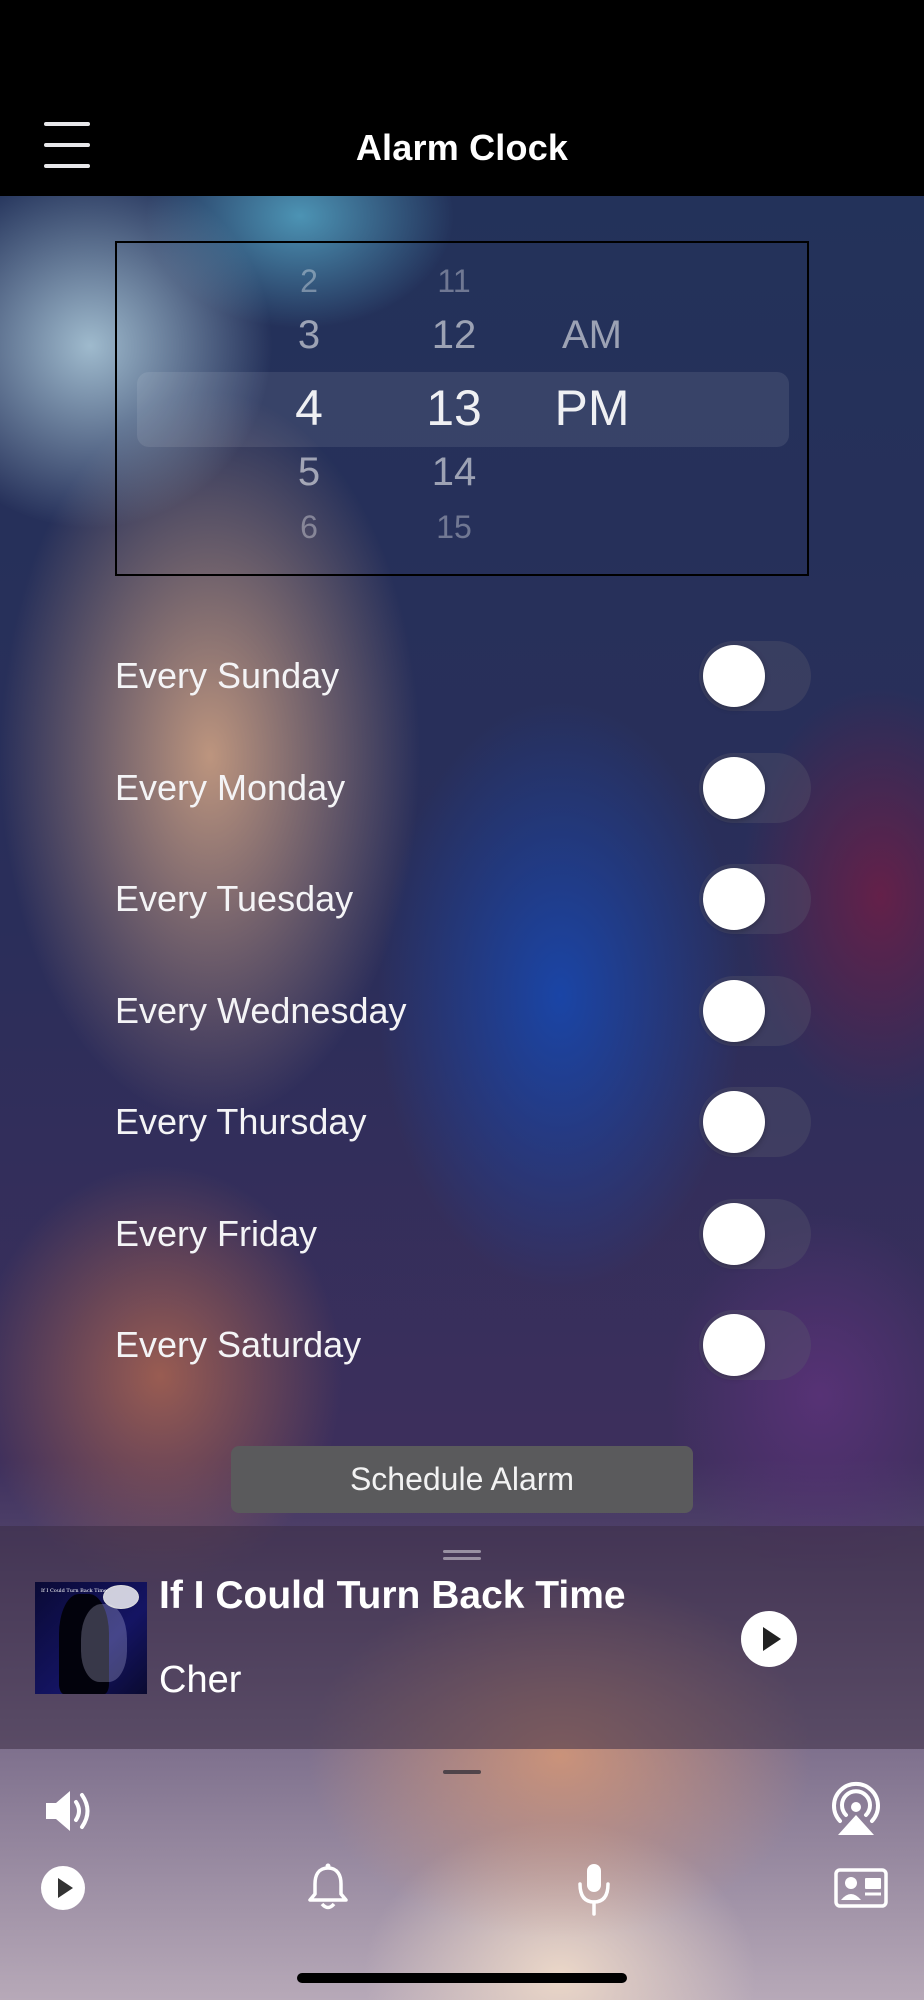 The height and width of the screenshot is (2000, 924). What do you see at coordinates (227, 675) in the screenshot?
I see `day-label: Every Sunday` at bounding box center [227, 675].